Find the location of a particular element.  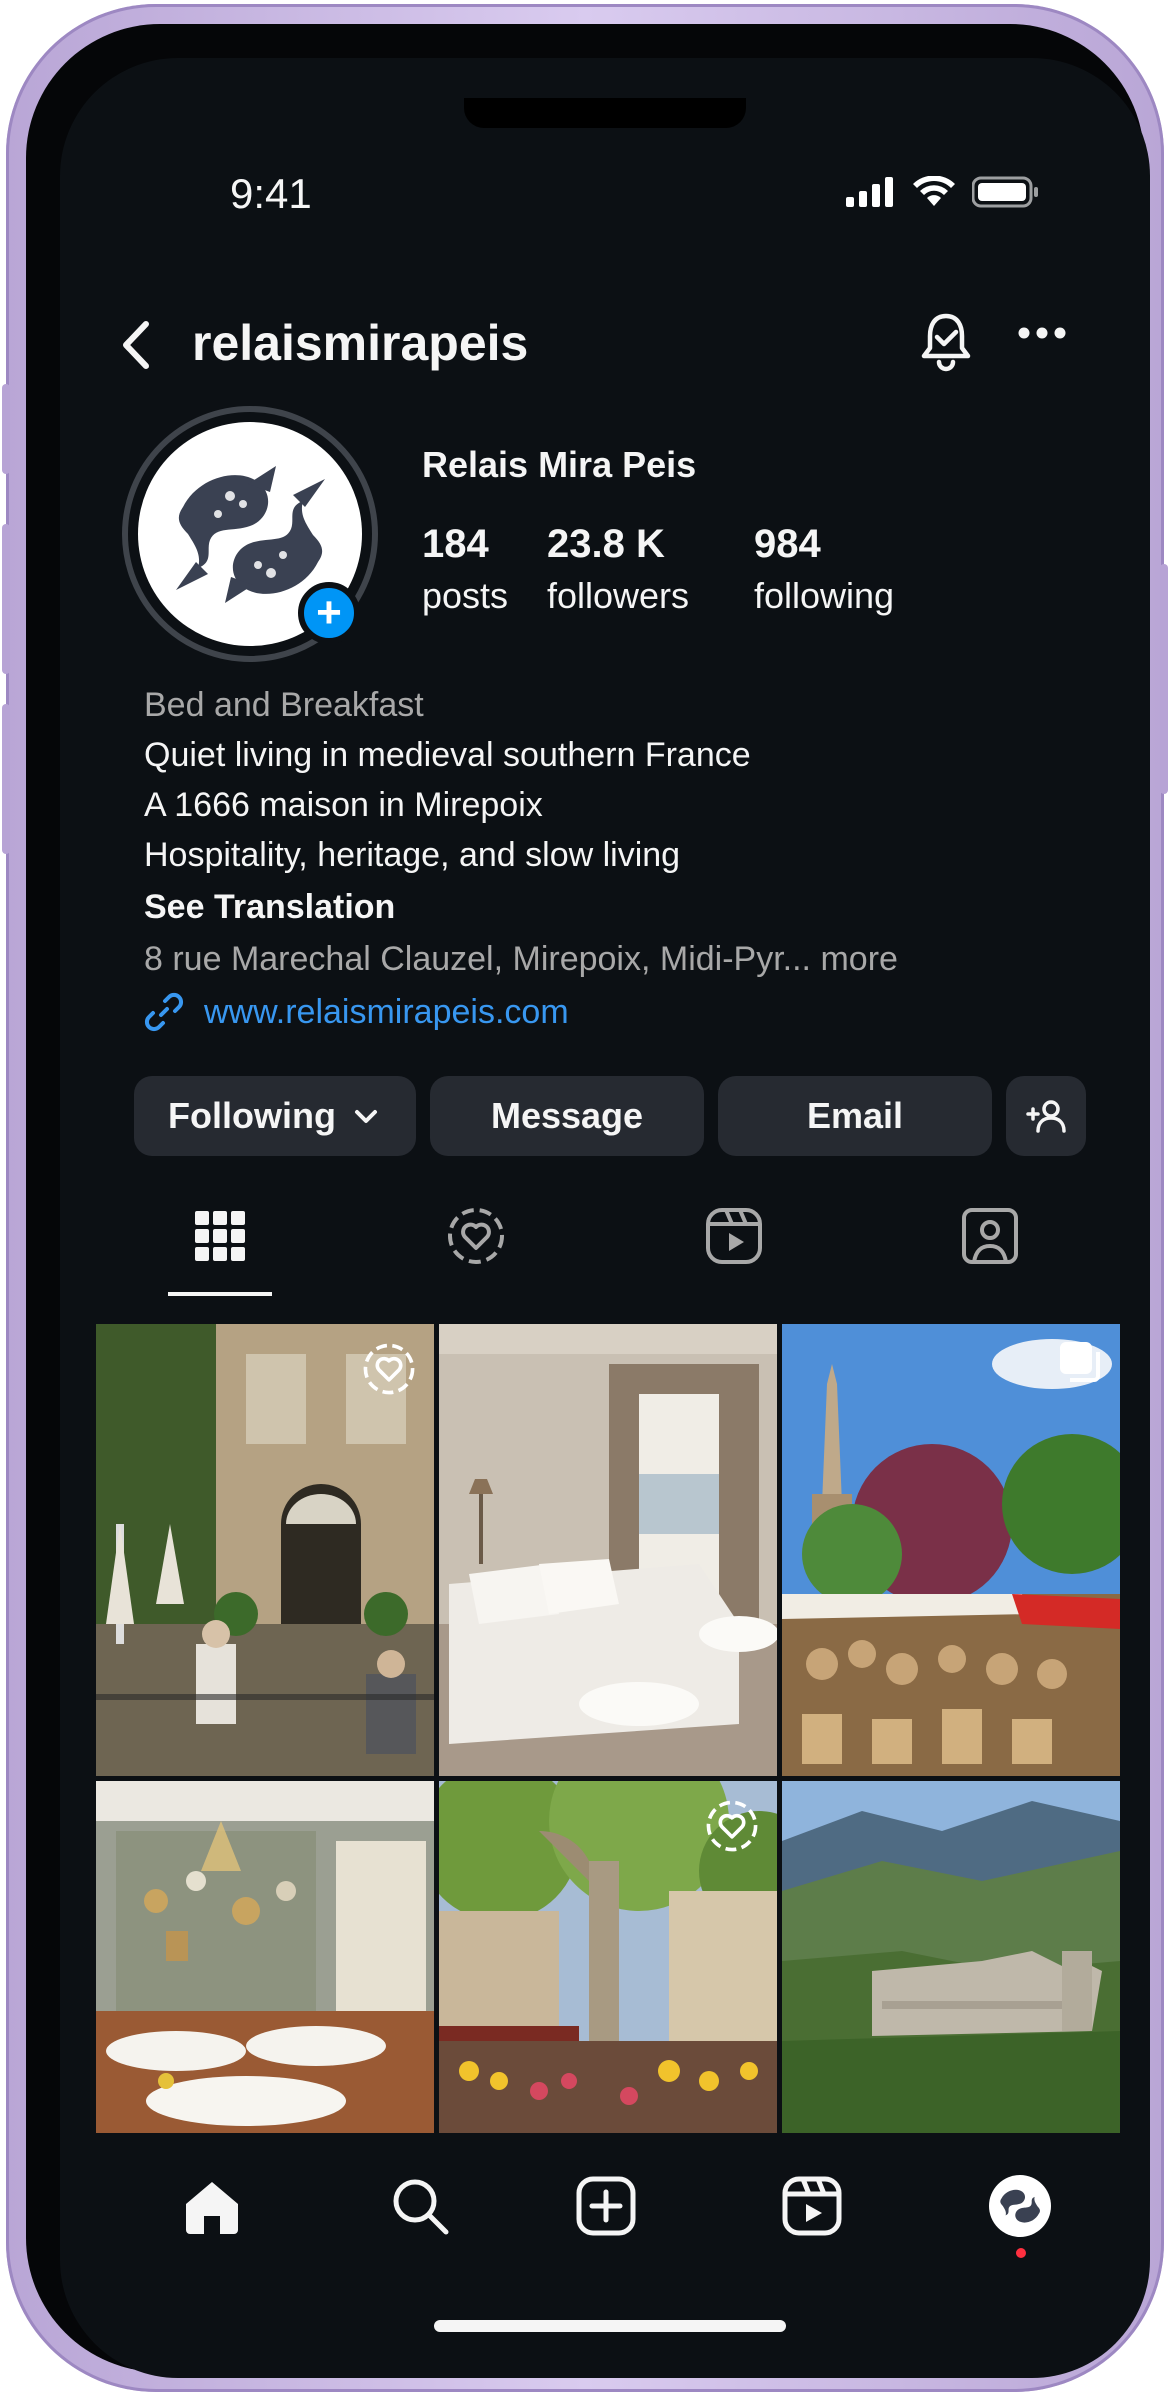

nav-reels is located at coordinates (812, 2206).